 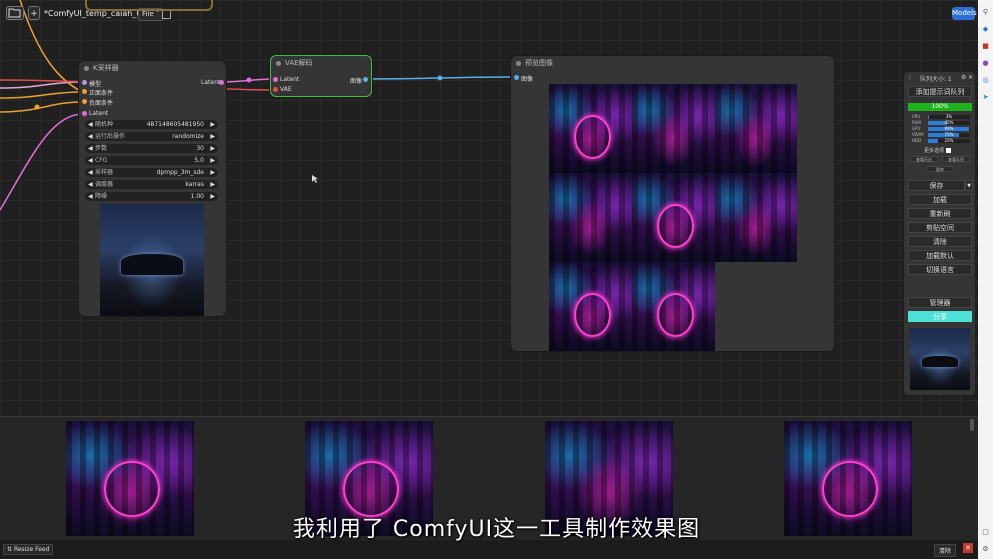 I want to click on load-default-button: 加载默认, so click(x=940, y=255).